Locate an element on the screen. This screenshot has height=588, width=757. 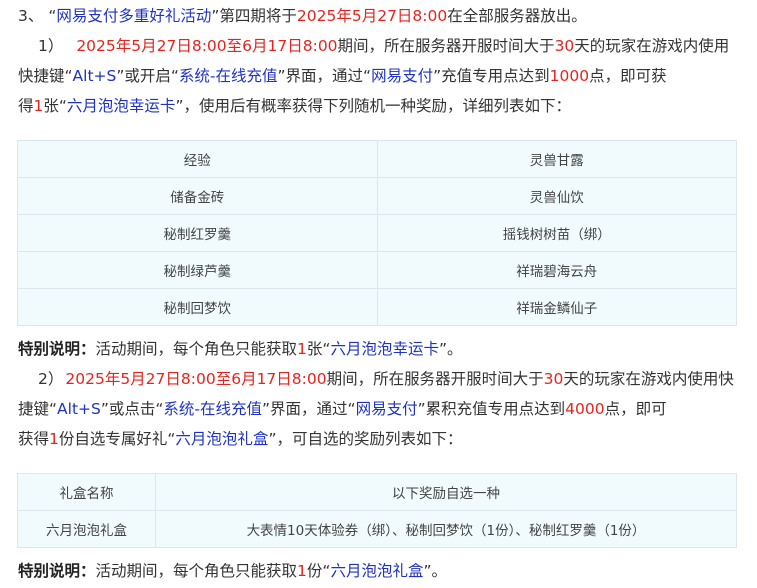
box-name: 六月泡泡礼盒 is located at coordinates (222, 439).